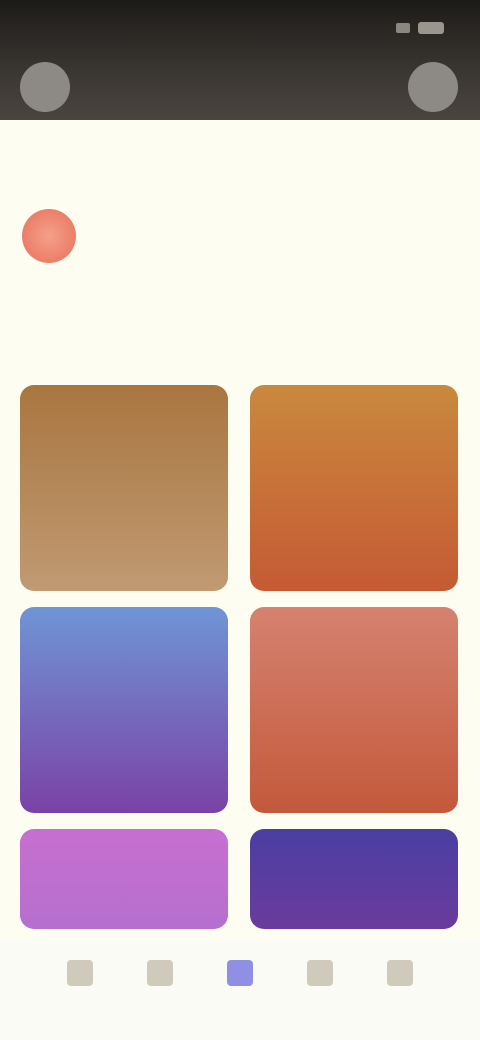 This screenshot has width=480, height=1040. I want to click on status-icons, so click(420, 28).